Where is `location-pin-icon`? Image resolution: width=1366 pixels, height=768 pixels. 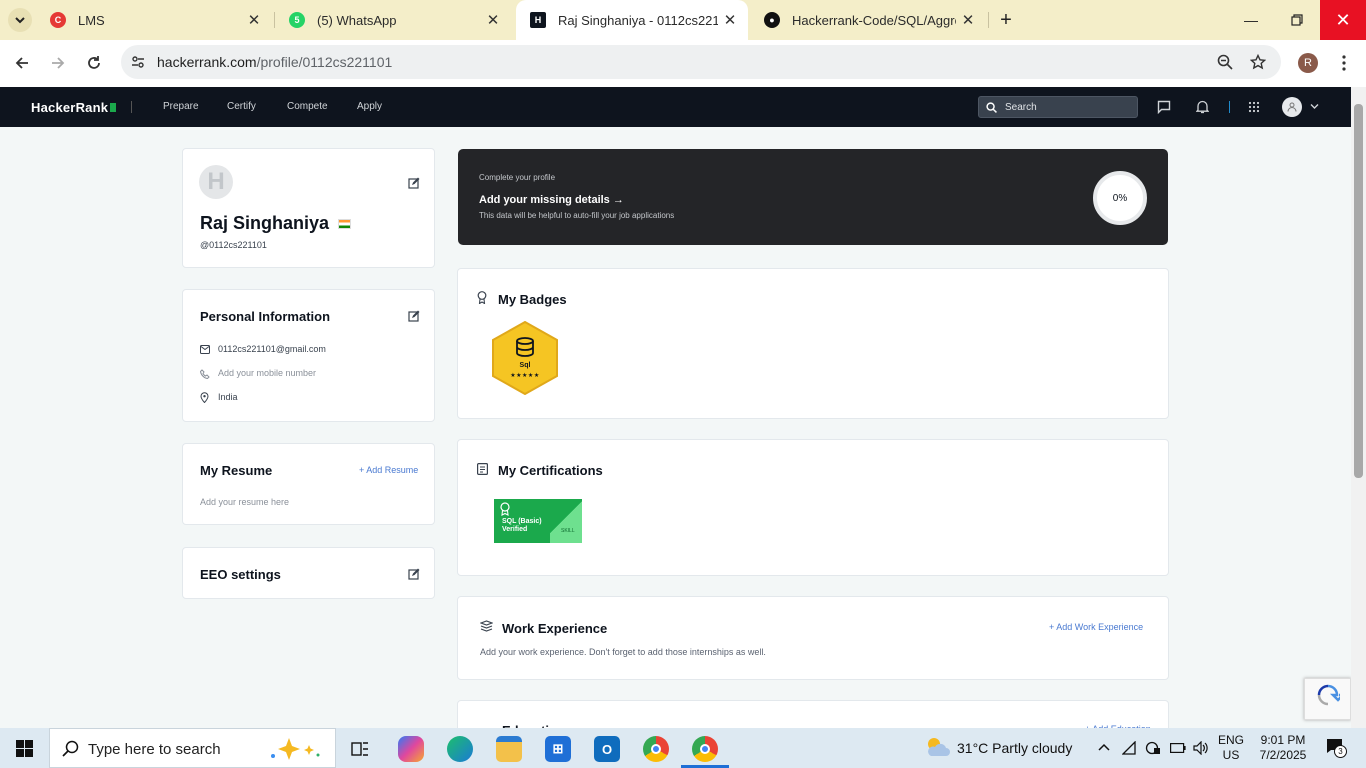
location-pin-icon is located at coordinates (204, 397).